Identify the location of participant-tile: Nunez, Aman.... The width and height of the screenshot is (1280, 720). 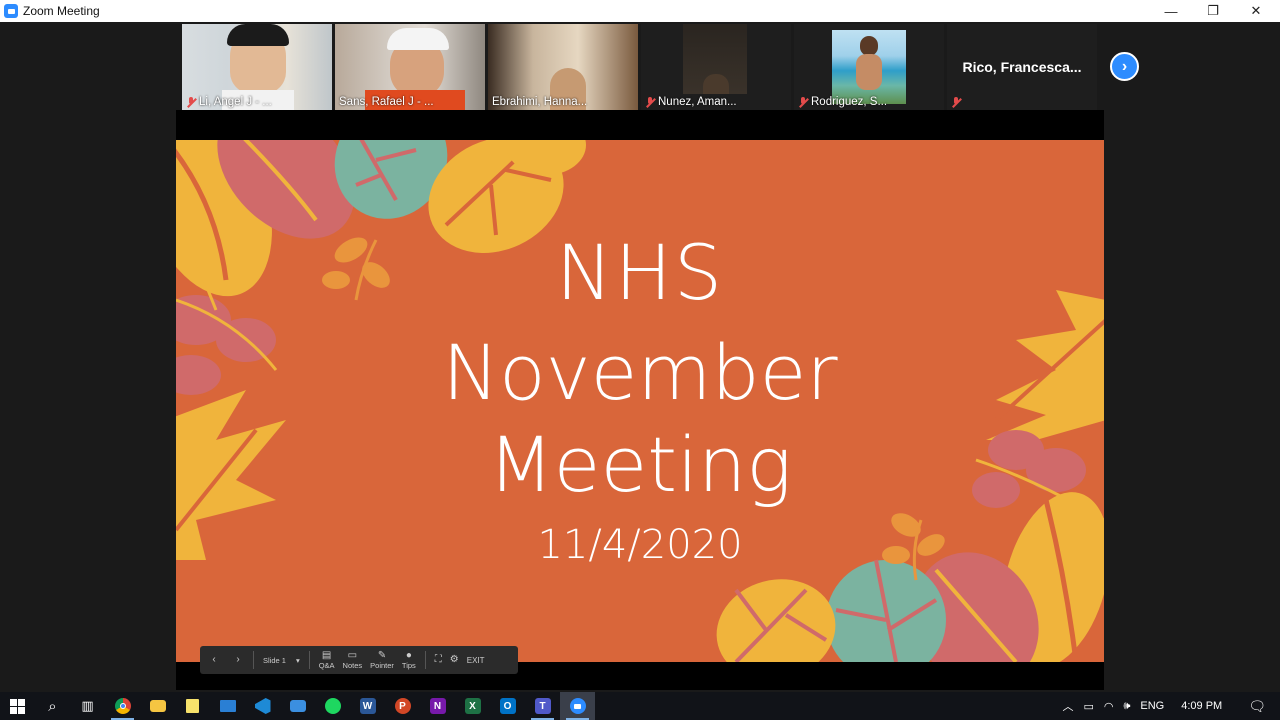
(716, 67).